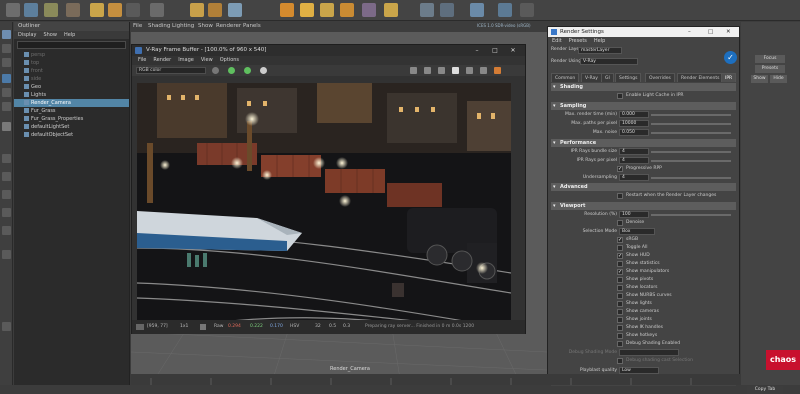 Image resolution: width=800 pixels, height=394 pixels. What do you see at coordinates (6, 212) in the screenshot?
I see `layout-outliner-icon` at bounding box center [6, 212].